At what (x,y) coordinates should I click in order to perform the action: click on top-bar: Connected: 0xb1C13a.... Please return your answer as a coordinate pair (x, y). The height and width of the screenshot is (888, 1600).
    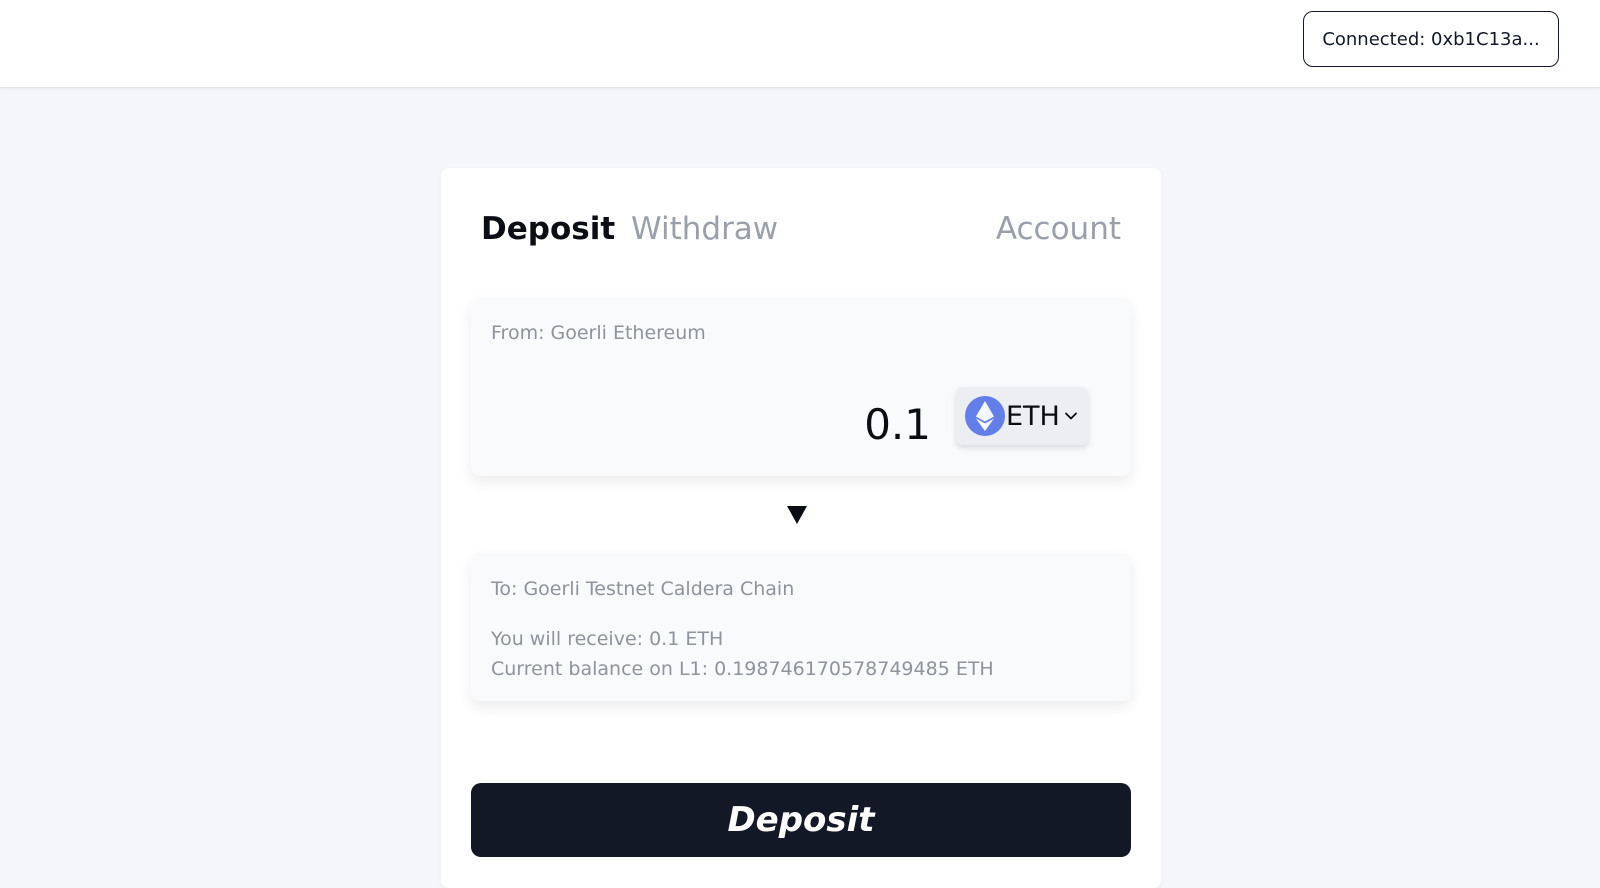
    Looking at the image, I should click on (800, 44).